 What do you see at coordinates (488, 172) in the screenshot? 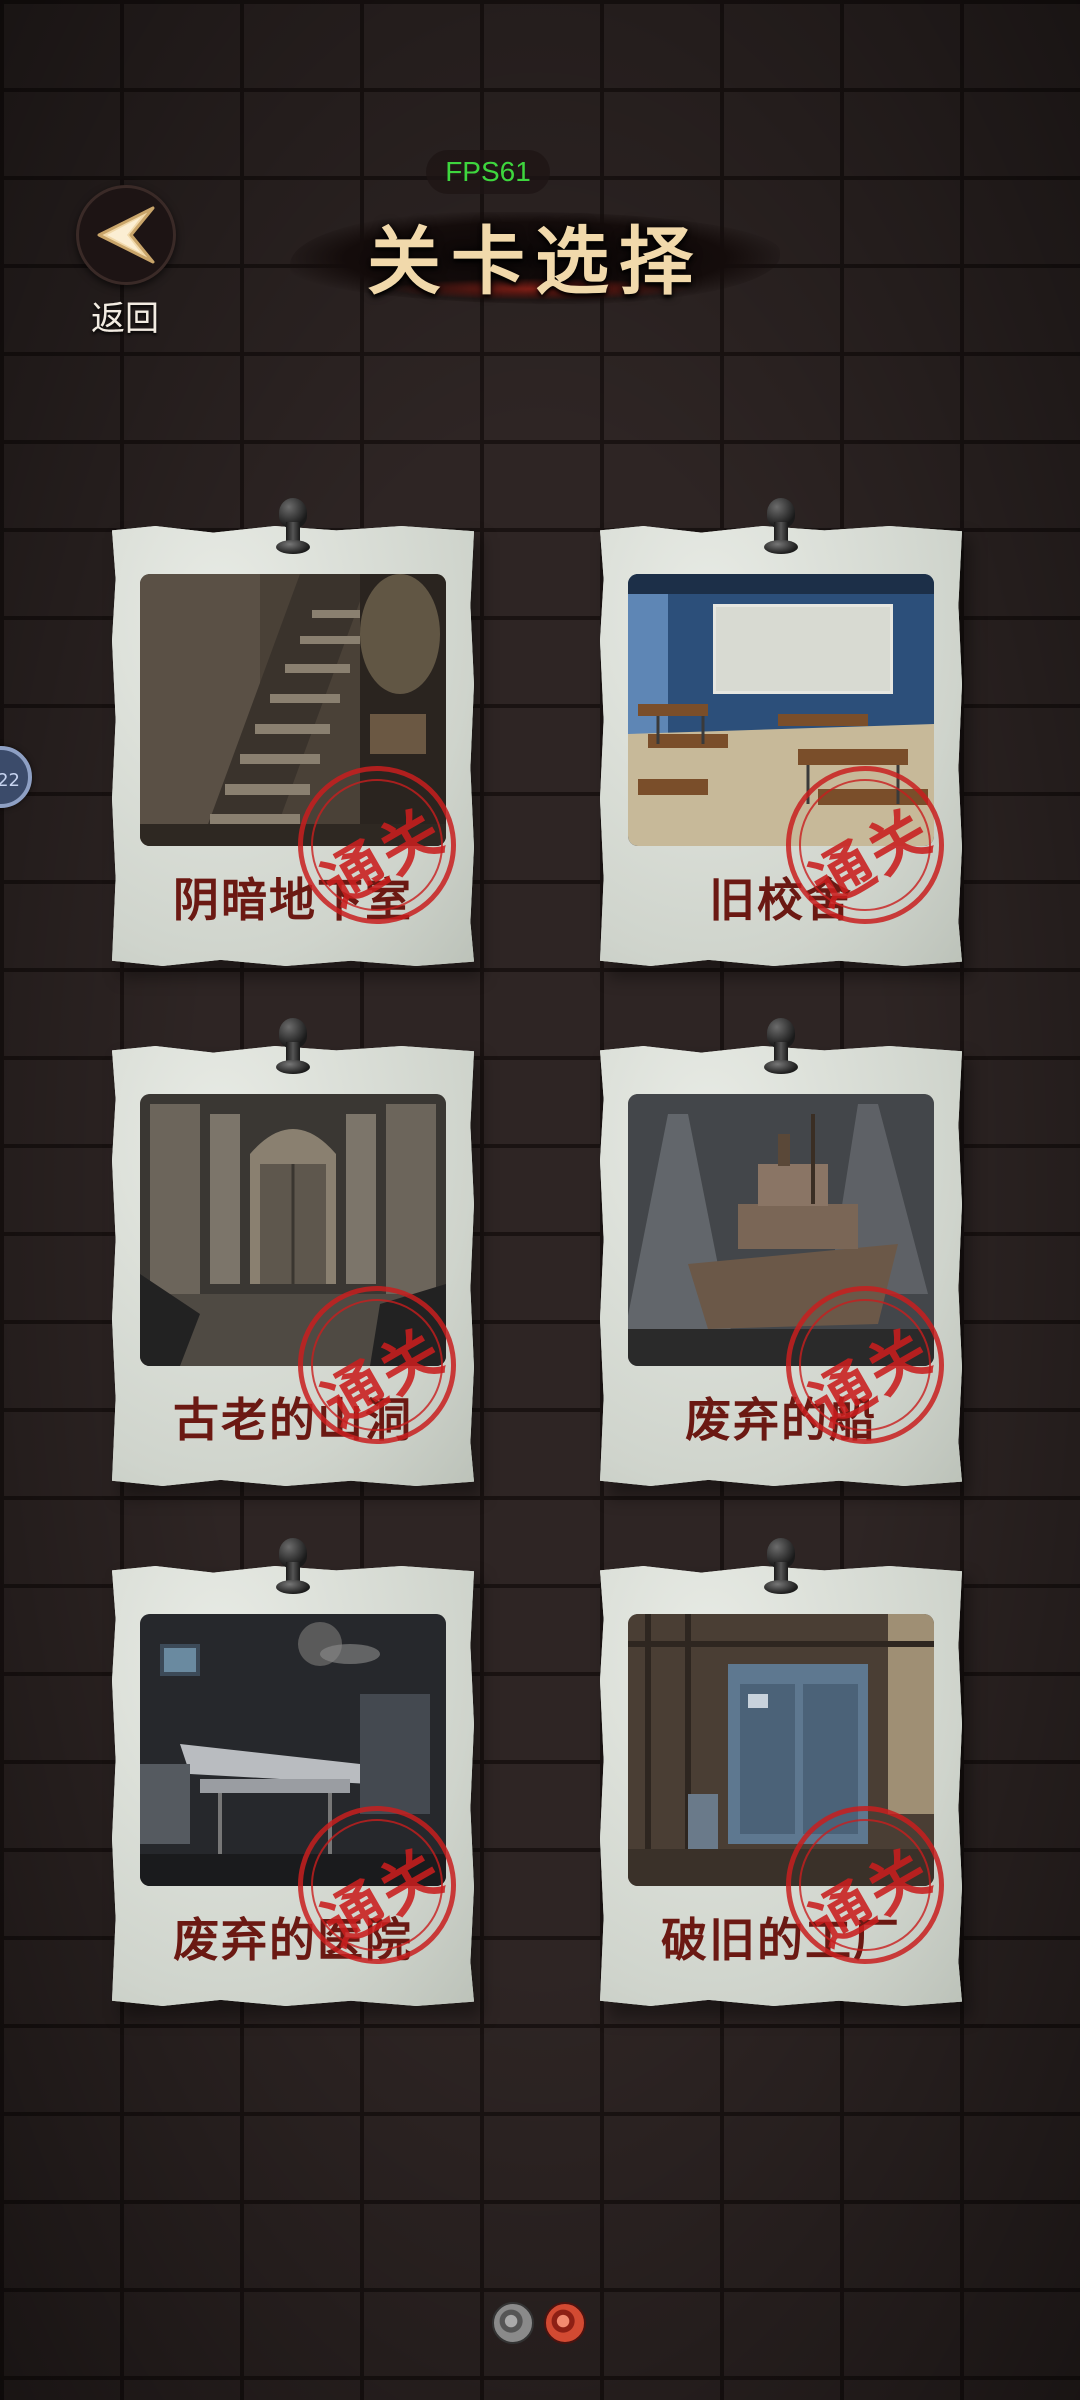
I see `fps-counter: FPS61` at bounding box center [488, 172].